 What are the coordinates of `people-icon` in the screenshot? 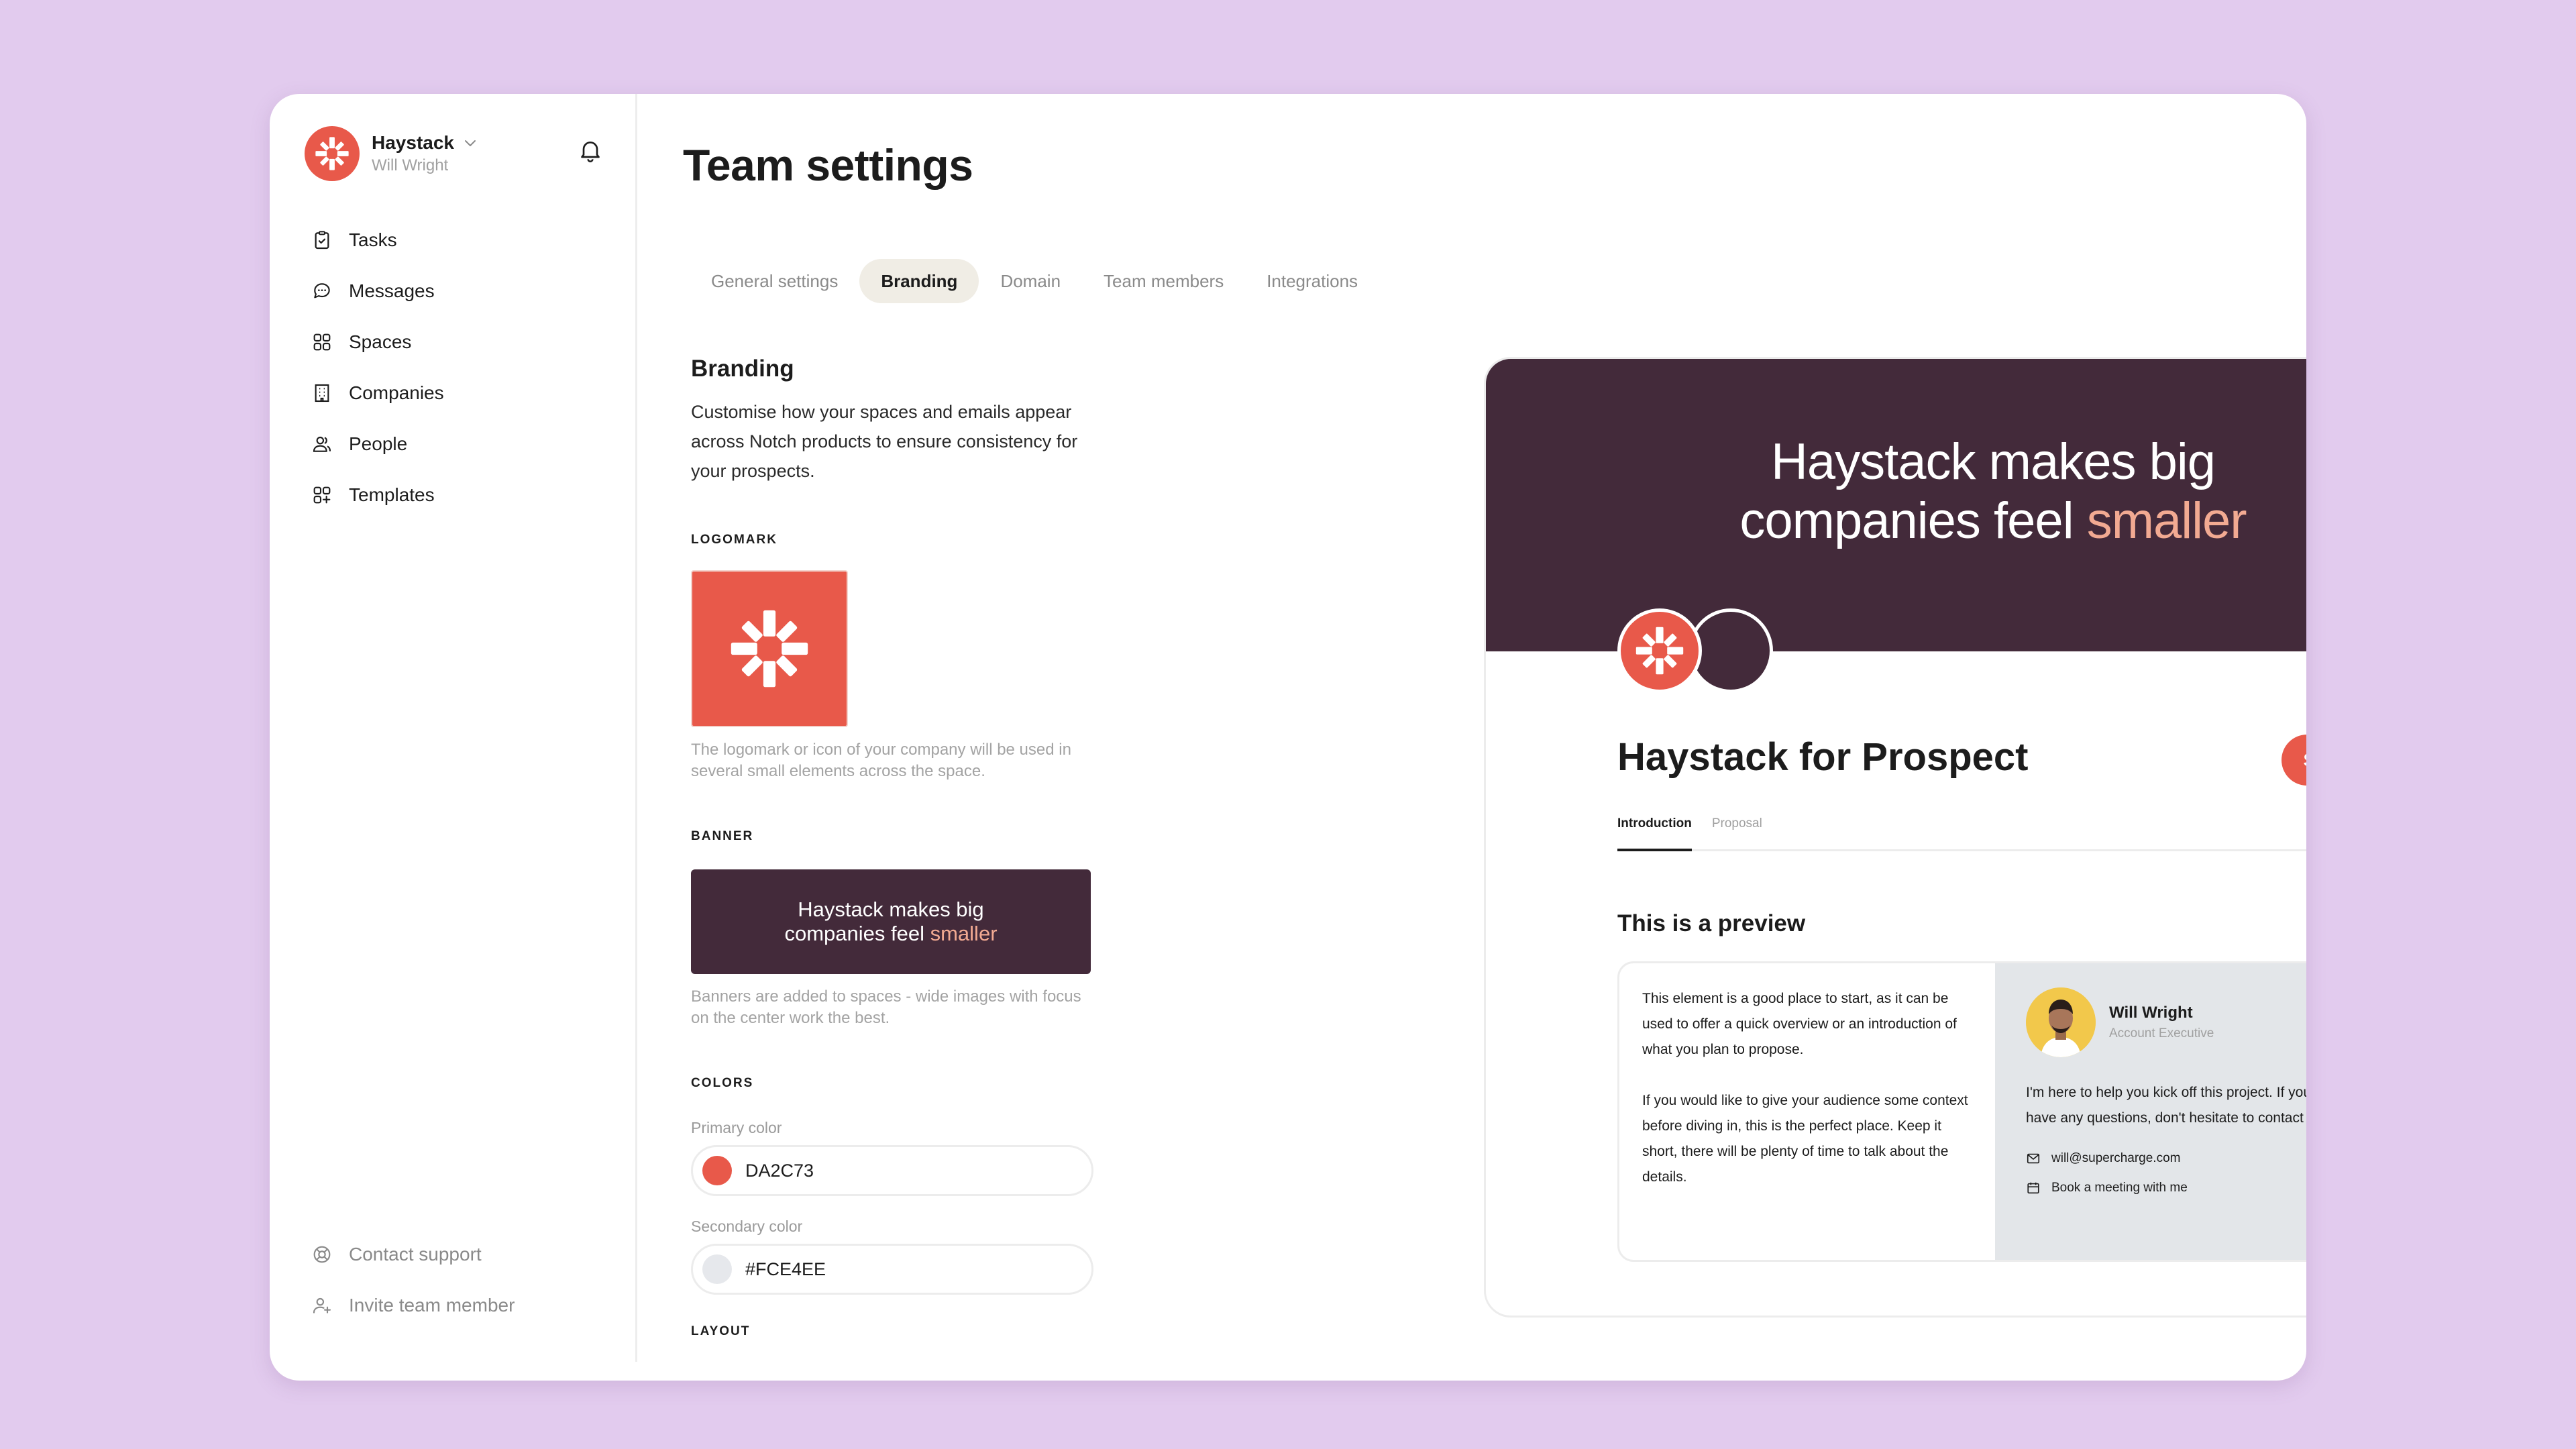 It's located at (322, 444).